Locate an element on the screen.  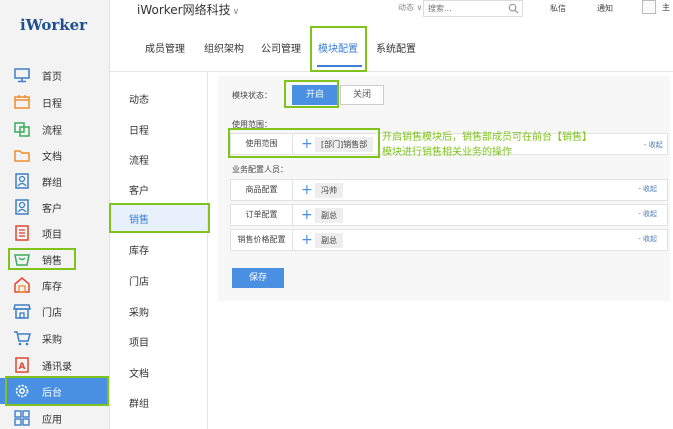
subnav-item: 客户 is located at coordinates (158, 188).